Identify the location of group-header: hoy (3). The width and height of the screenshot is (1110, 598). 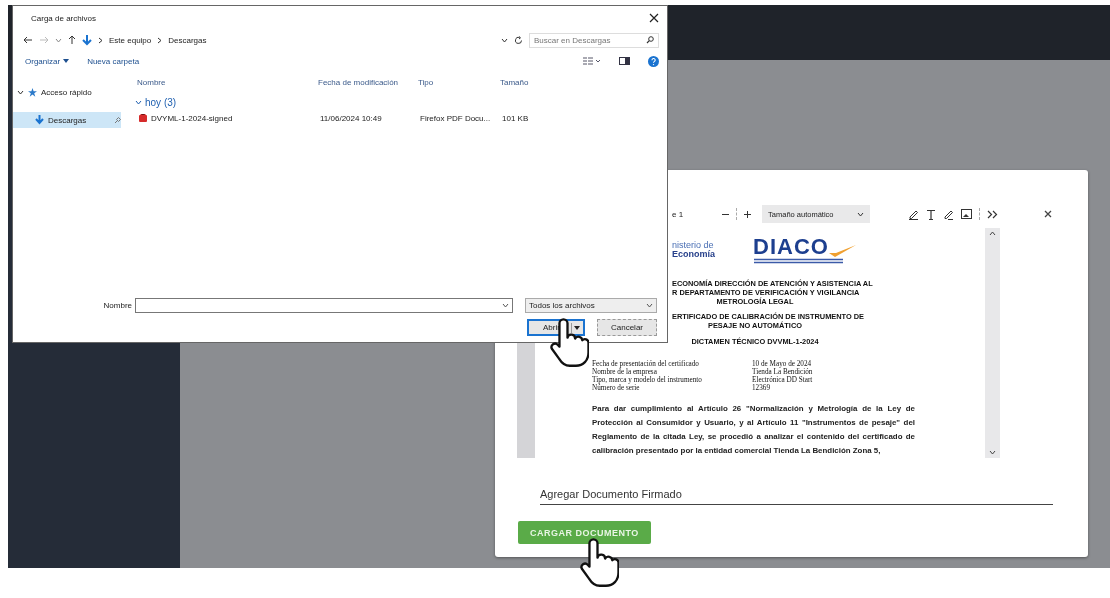
(400, 102).